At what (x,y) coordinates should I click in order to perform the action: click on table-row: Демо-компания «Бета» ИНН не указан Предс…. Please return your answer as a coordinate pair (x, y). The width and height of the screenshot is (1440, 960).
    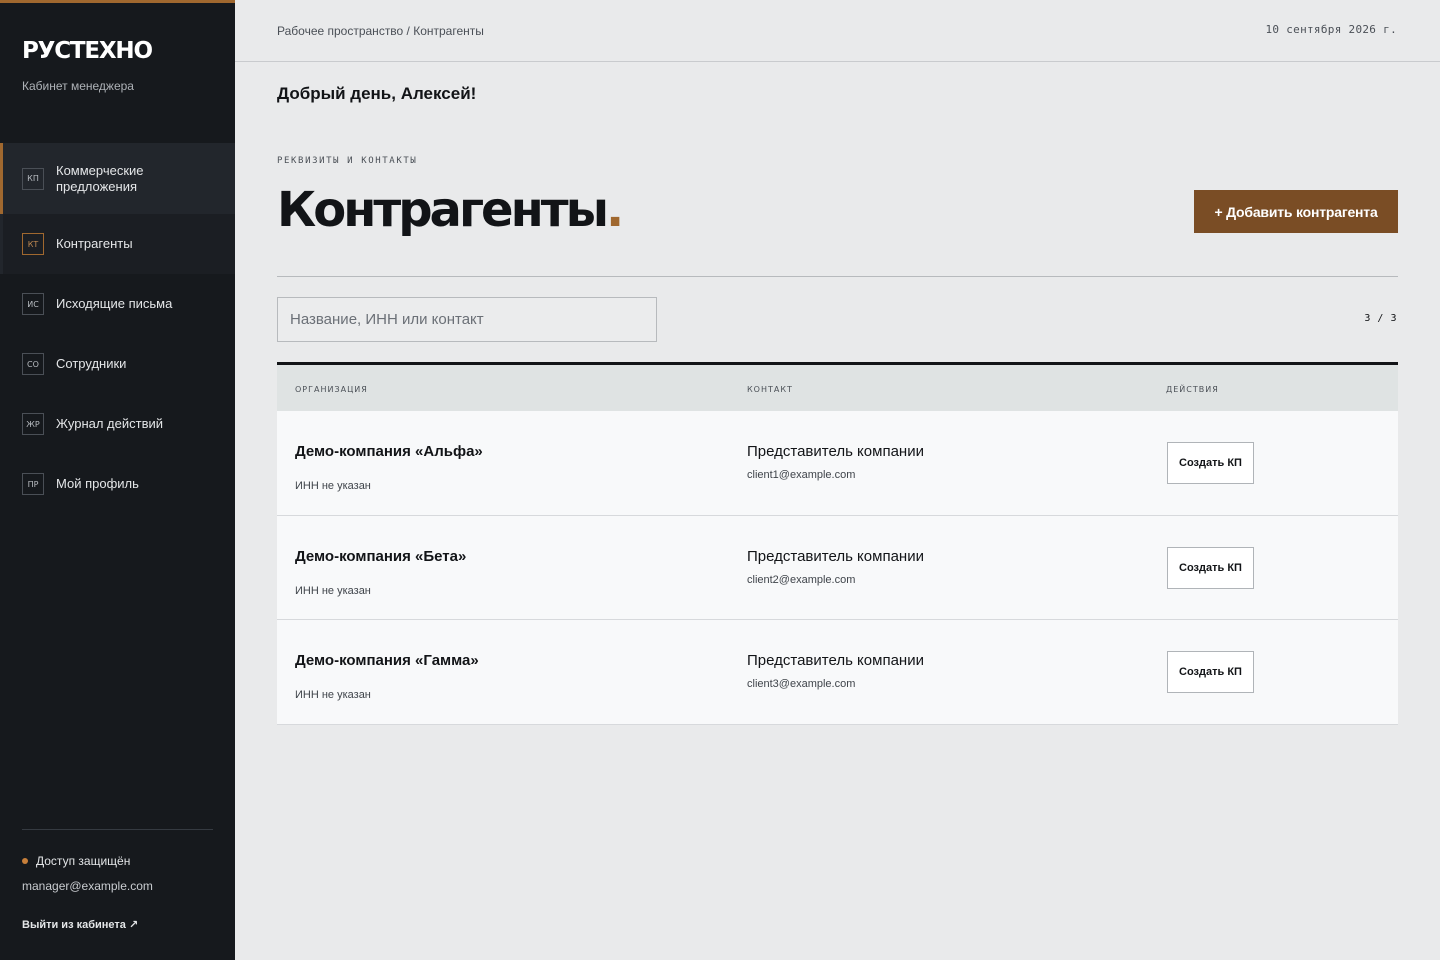
    Looking at the image, I should click on (837, 567).